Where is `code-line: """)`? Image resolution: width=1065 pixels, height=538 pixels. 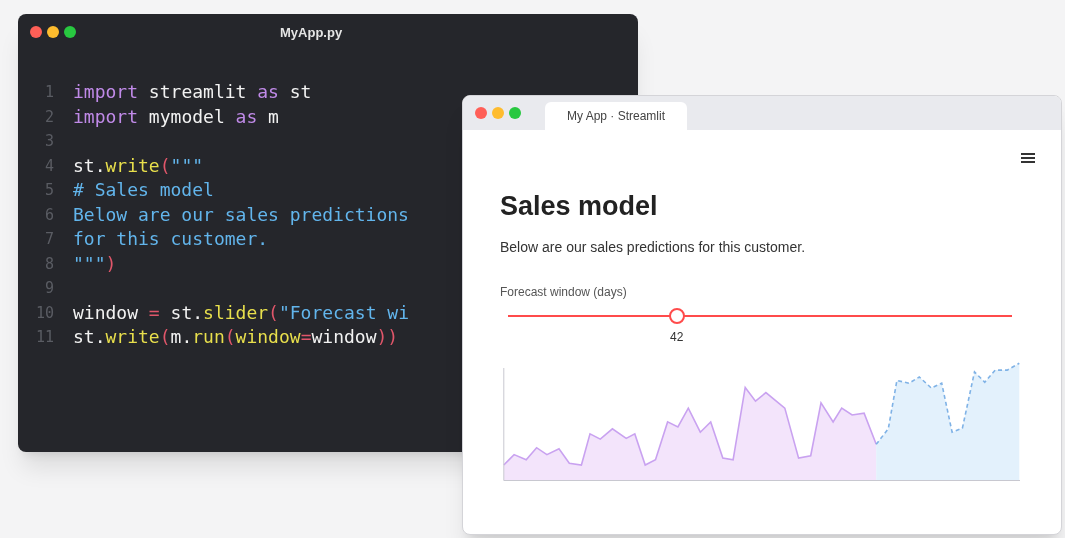 code-line: """) is located at coordinates (95, 263).